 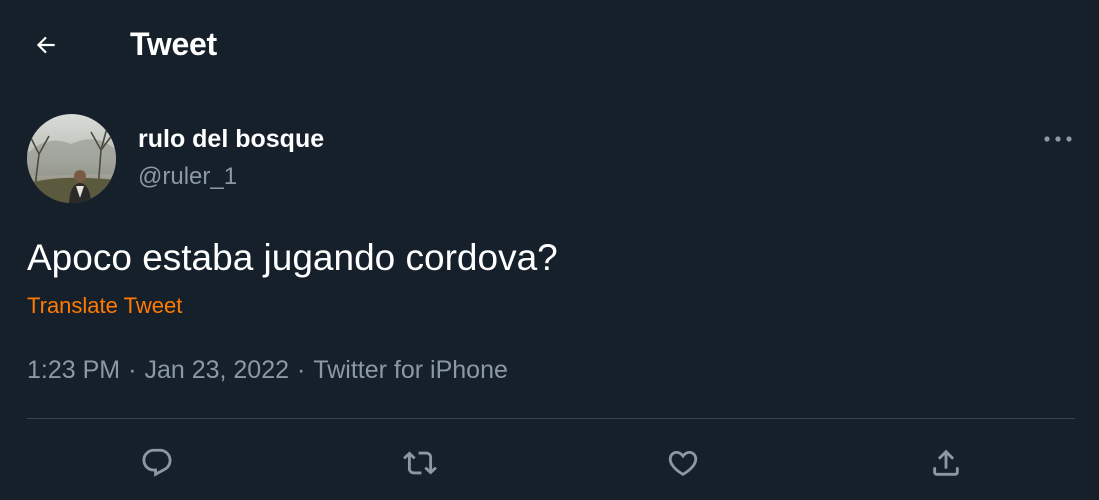 I want to click on more-horizontal-icon, so click(x=1058, y=139).